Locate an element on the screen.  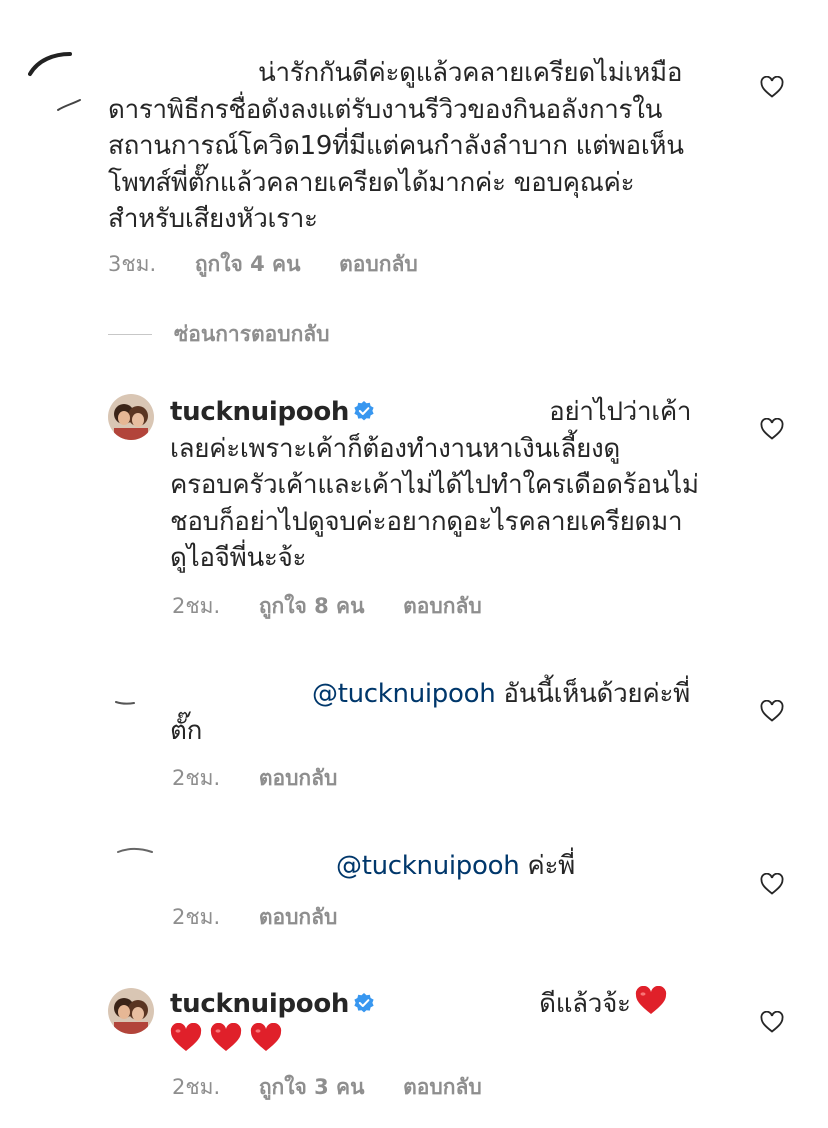
comment-meta: 3ชม. ถูกใจ 4 คน ตอบกลับ is located at coordinates (279, 264).